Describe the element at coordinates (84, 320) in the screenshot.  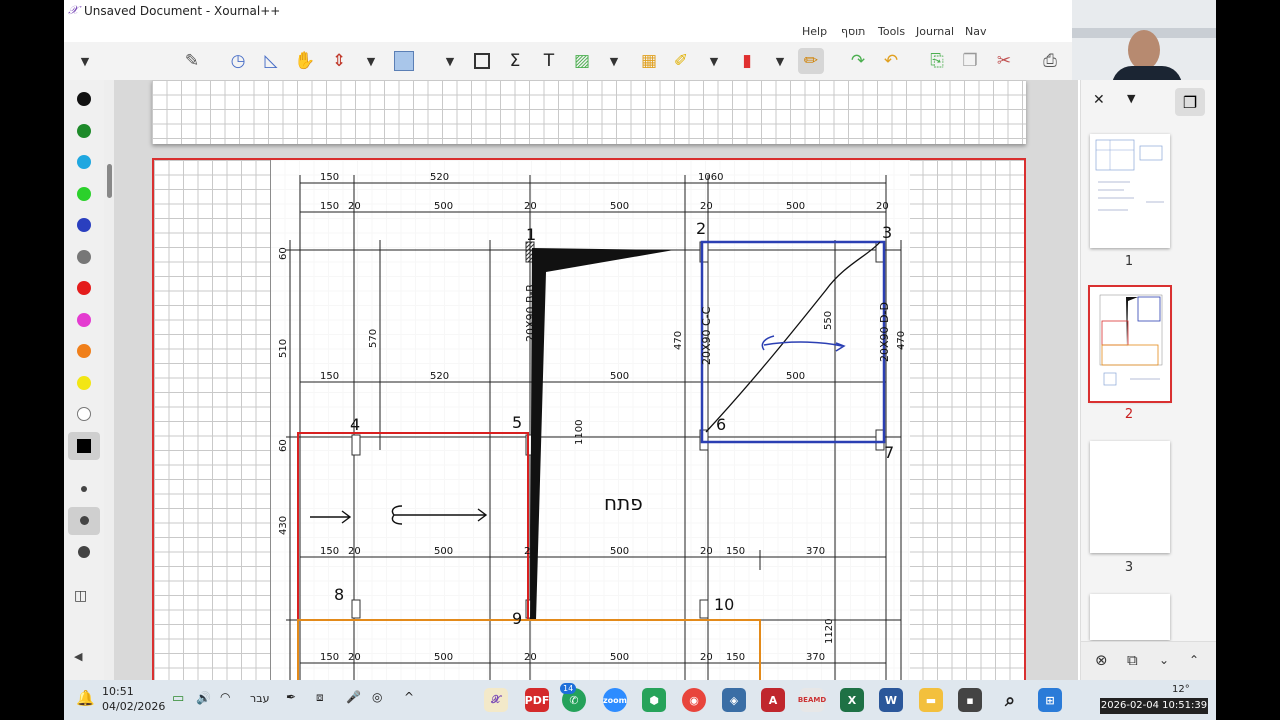
I see `color-magenta-dot` at that location.